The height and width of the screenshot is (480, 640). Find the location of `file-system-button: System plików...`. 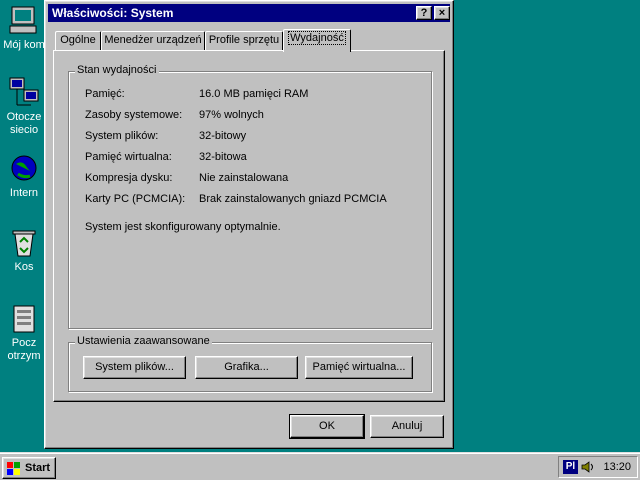

file-system-button: System plików... is located at coordinates (134, 367).